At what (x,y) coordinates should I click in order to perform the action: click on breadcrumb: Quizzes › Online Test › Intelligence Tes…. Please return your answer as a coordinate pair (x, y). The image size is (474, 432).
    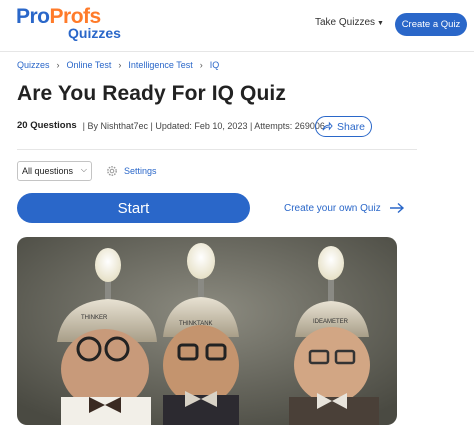
    Looking at the image, I should click on (118, 65).